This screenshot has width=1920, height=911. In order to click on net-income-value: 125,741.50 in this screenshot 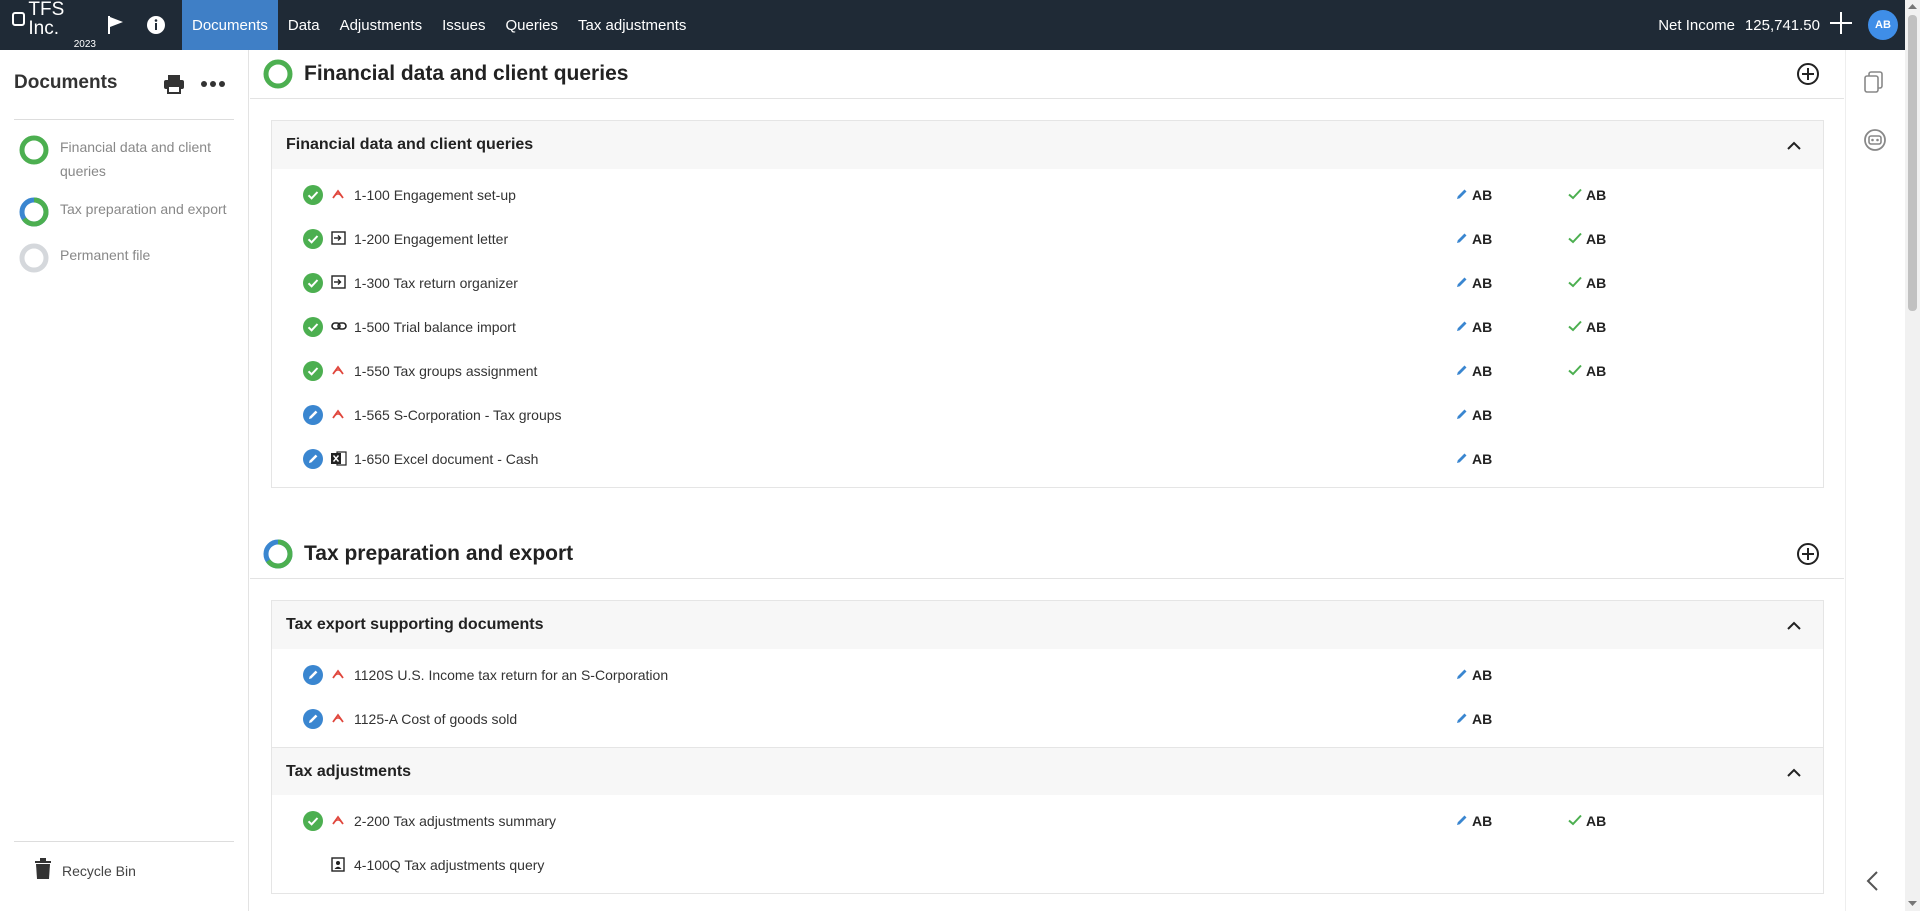, I will do `click(1782, 25)`.